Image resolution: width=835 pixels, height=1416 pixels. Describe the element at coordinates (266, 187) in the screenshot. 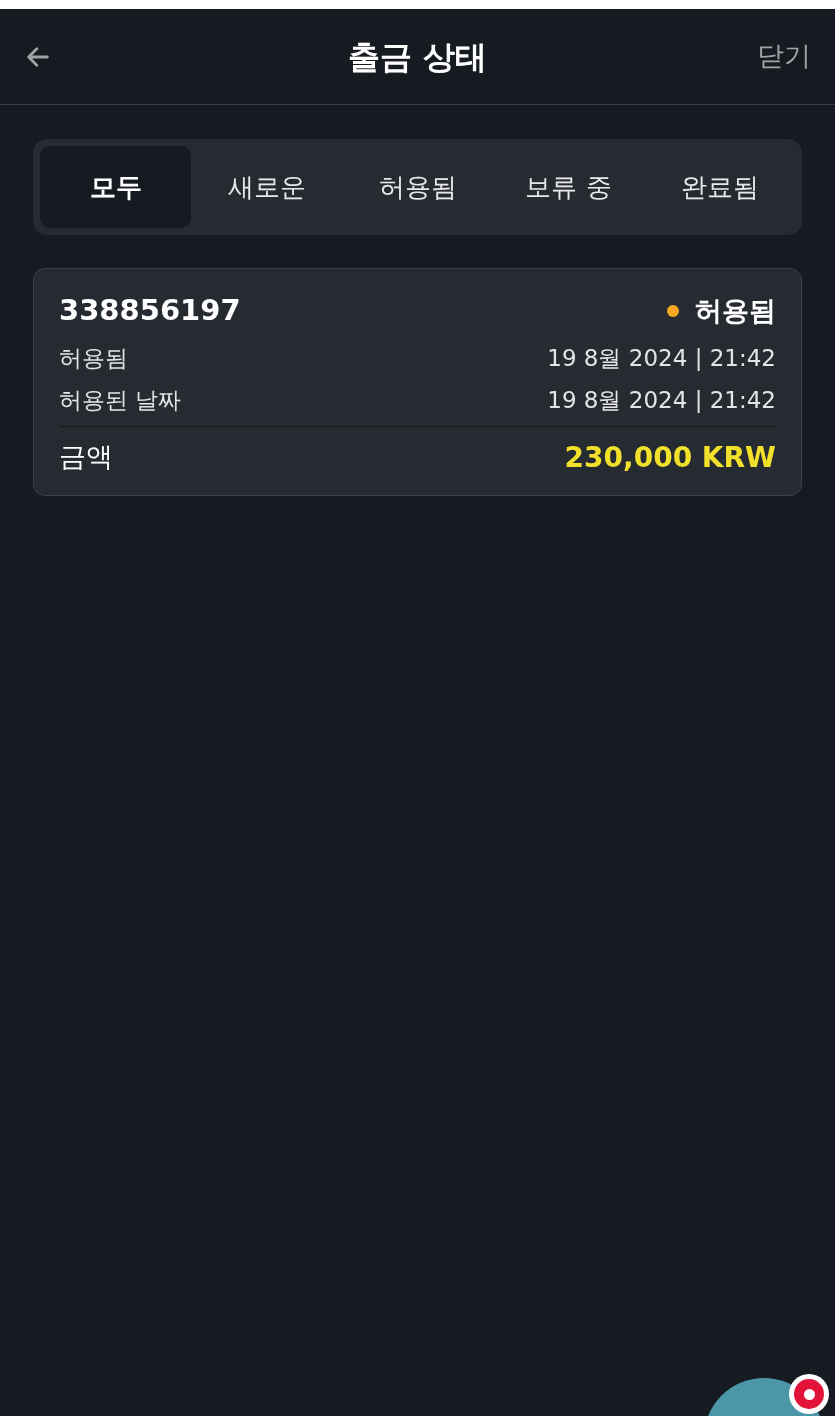

I see `filter-tab: 새로운` at that location.